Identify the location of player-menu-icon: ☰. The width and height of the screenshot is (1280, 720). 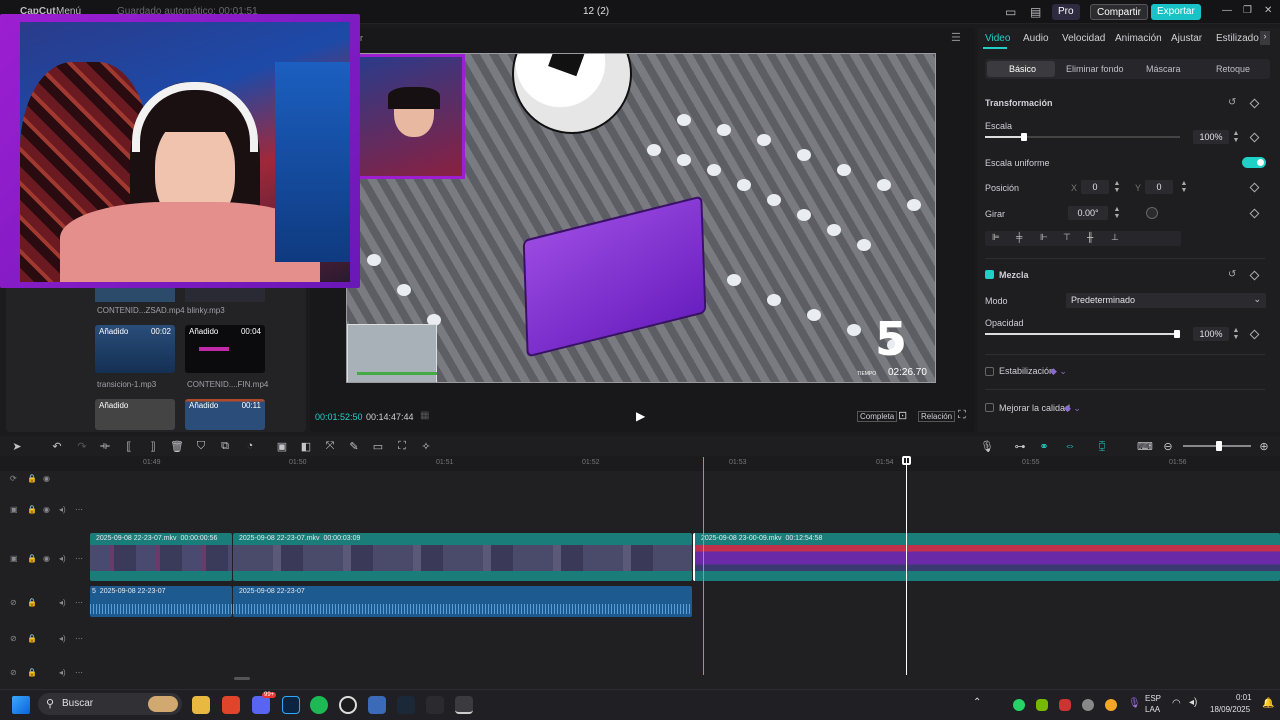
(956, 37).